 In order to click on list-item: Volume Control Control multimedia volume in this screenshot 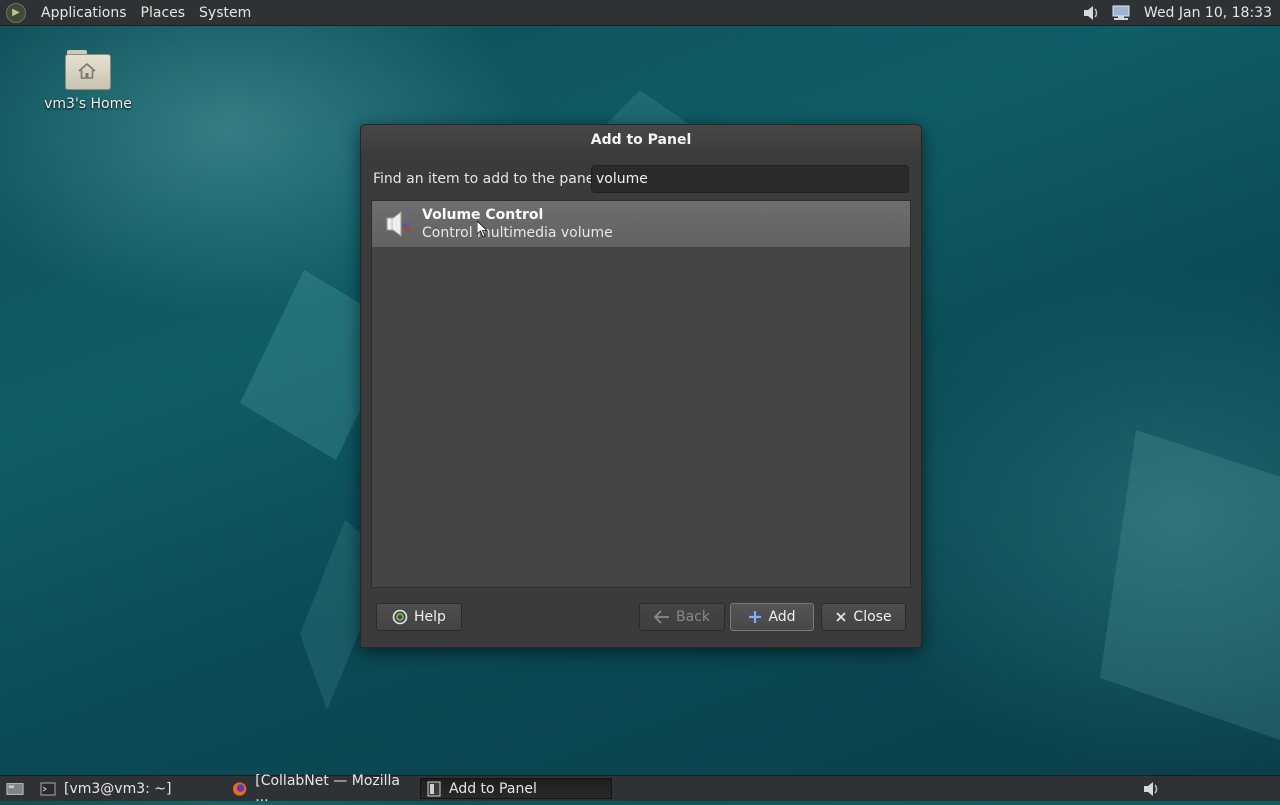, I will do `click(641, 224)`.